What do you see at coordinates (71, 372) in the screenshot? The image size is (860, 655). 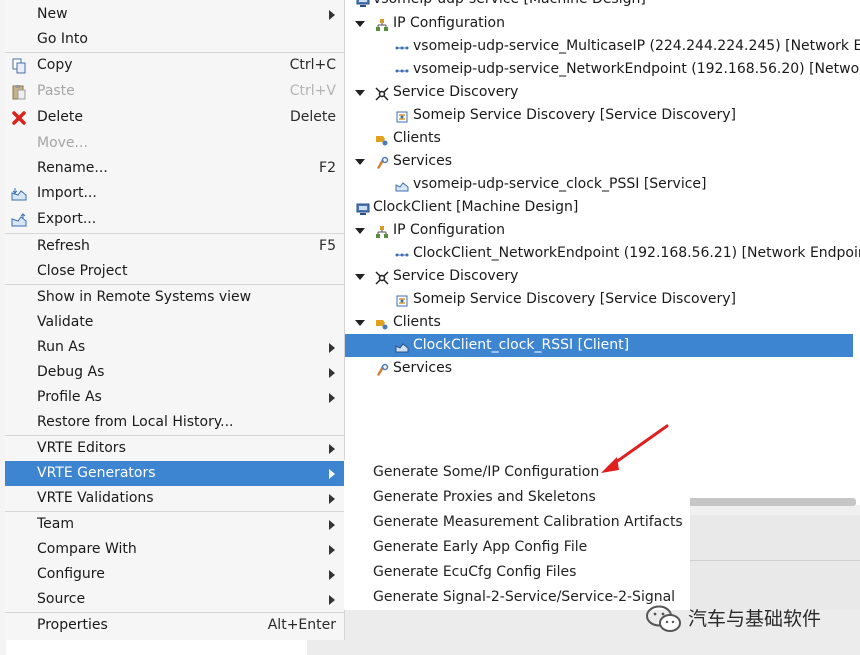 I see `menu-item-label: Debug As` at bounding box center [71, 372].